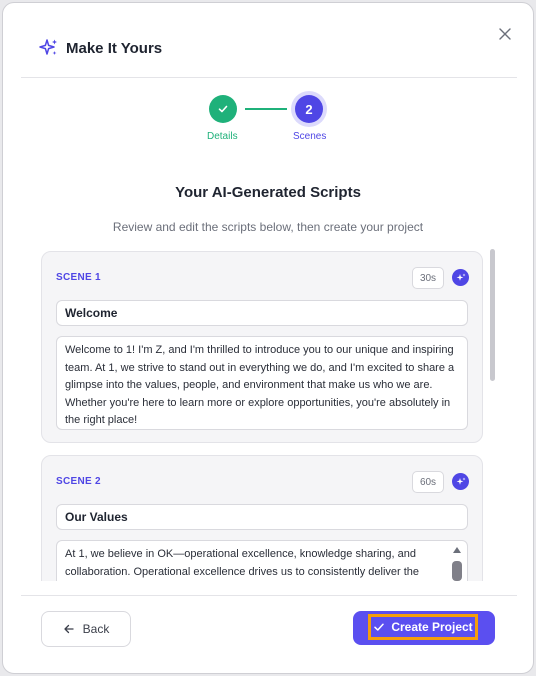 The height and width of the screenshot is (676, 536). Describe the element at coordinates (457, 550) in the screenshot. I see `textarea-scroll-up-arrow` at that location.